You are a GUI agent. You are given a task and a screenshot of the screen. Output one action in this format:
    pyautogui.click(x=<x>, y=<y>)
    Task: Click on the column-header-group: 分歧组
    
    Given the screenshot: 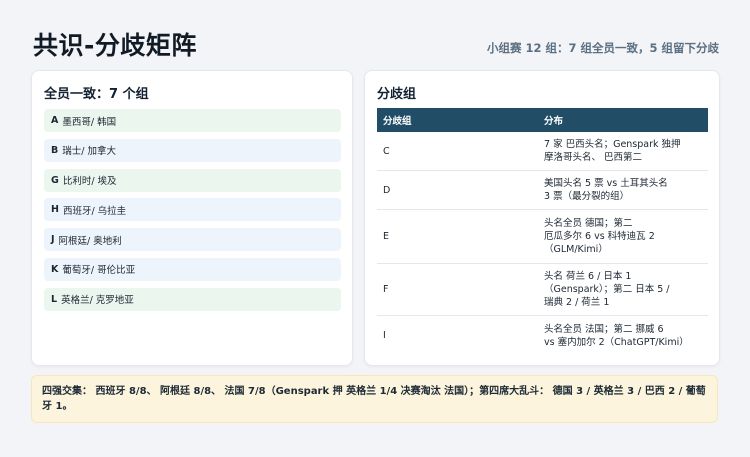 What is the action you would take?
    pyautogui.click(x=397, y=121)
    